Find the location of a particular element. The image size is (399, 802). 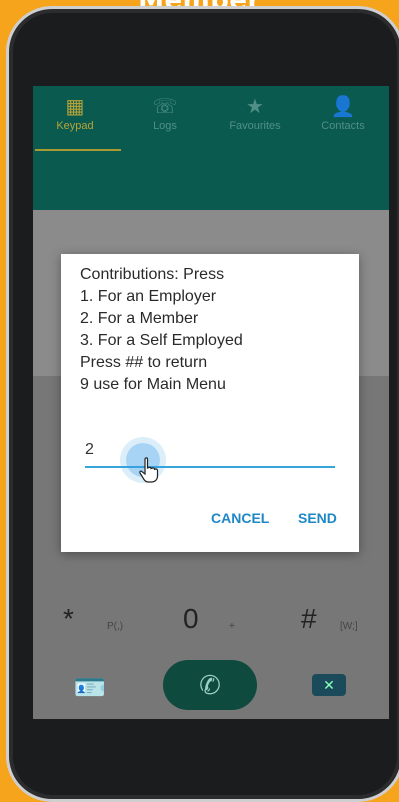

tab-favourites: ★ Favourites is located at coordinates (255, 113).